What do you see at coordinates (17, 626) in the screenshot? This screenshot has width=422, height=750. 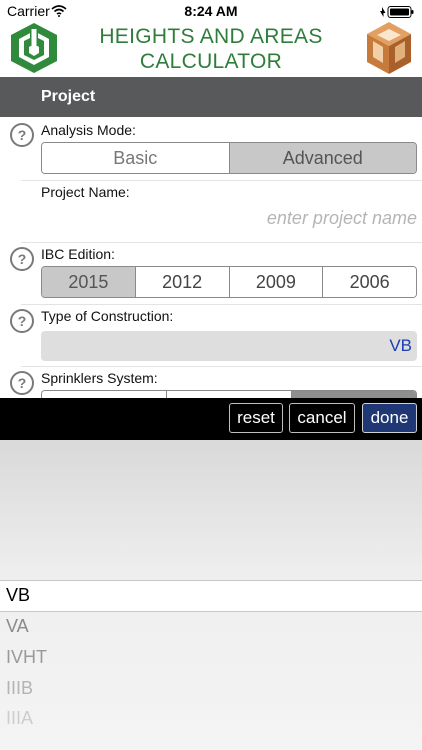 I see `picker-option: VA` at bounding box center [17, 626].